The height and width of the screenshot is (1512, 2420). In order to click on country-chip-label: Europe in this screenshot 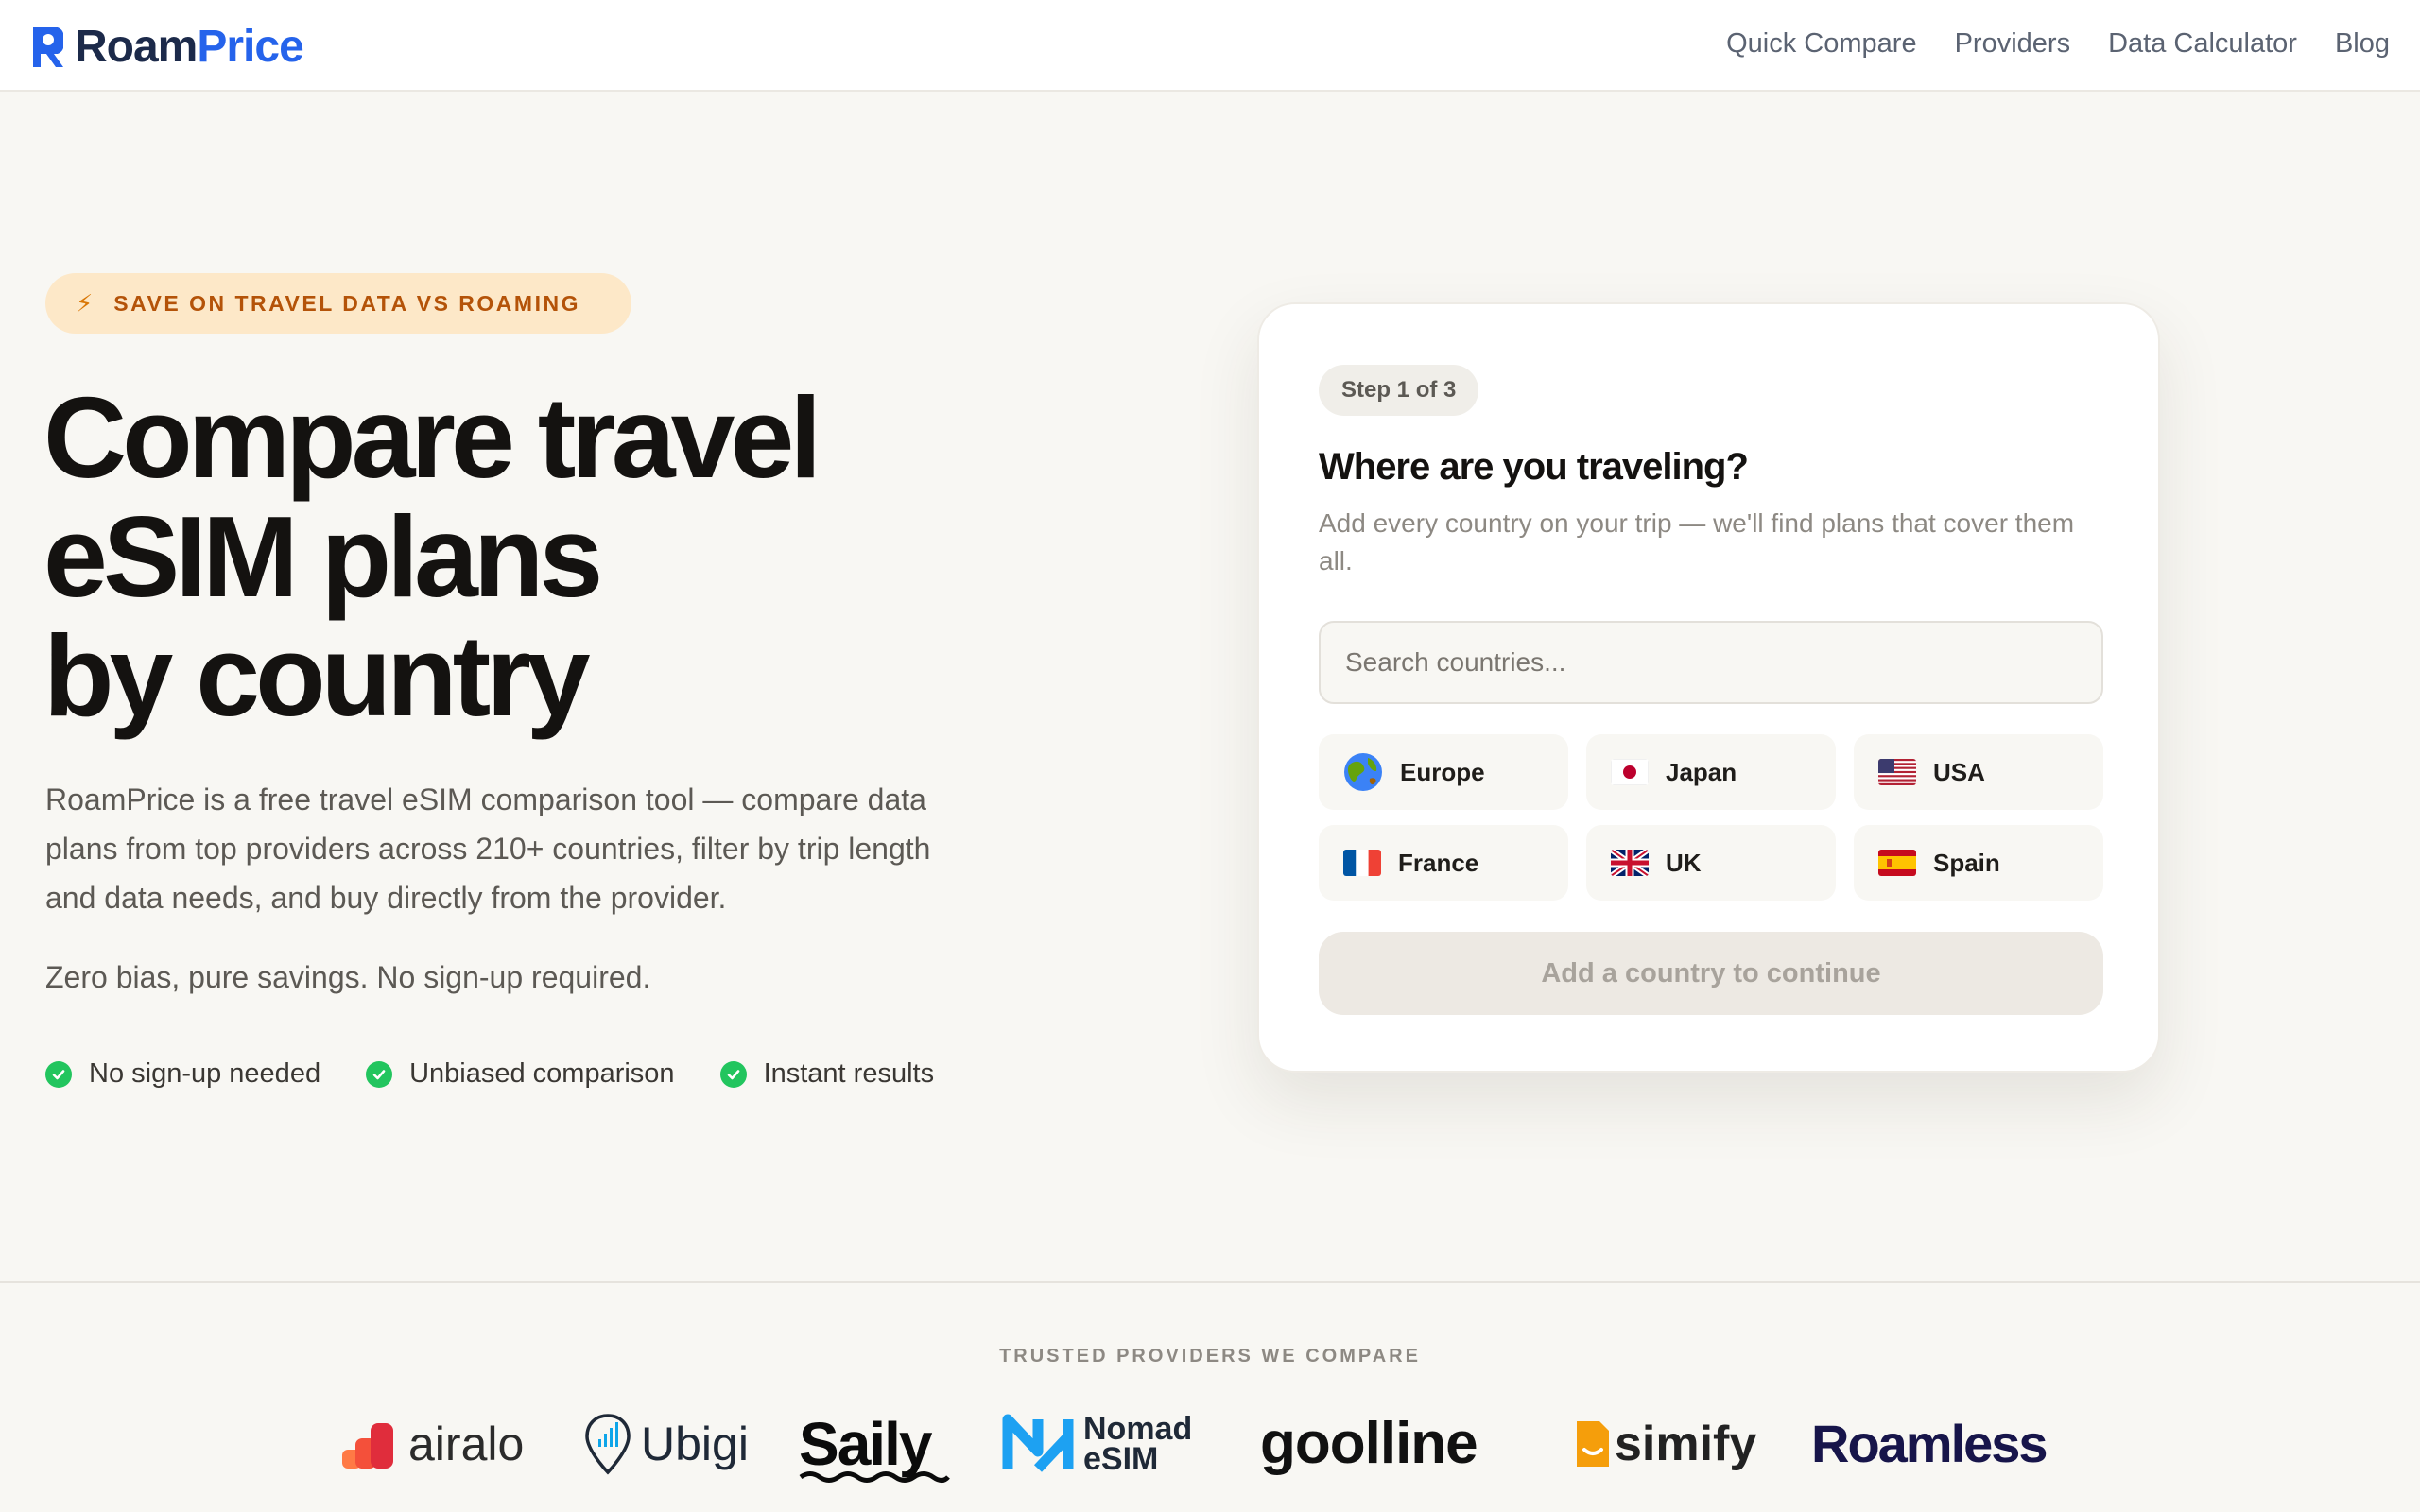, I will do `click(1442, 771)`.